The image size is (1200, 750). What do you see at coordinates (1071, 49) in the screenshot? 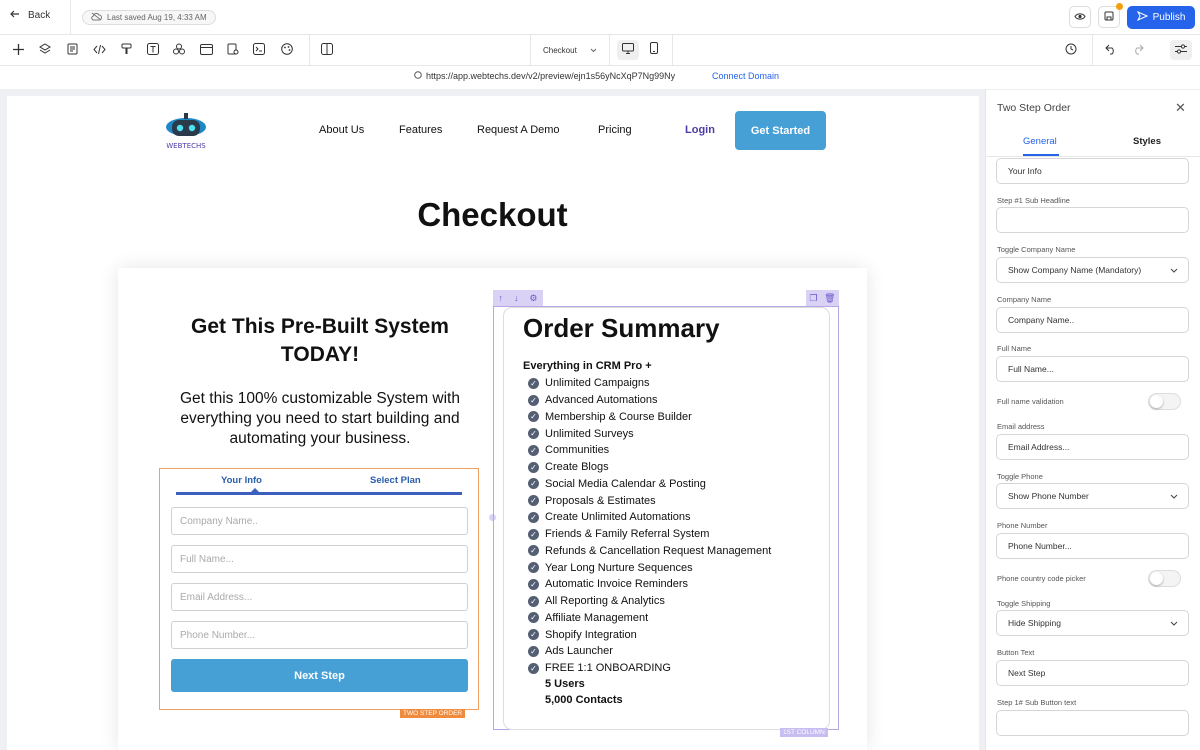
I see `history-icon` at bounding box center [1071, 49].